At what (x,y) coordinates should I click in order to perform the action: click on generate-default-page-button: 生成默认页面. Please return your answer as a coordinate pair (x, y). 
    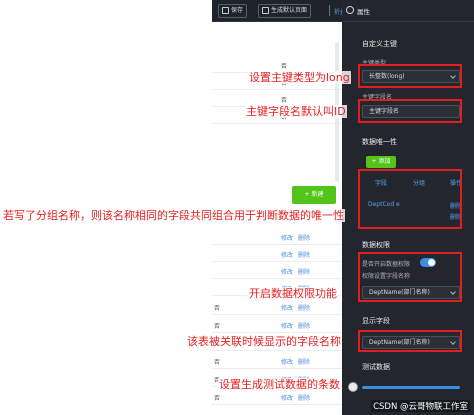
    Looking at the image, I should click on (285, 11).